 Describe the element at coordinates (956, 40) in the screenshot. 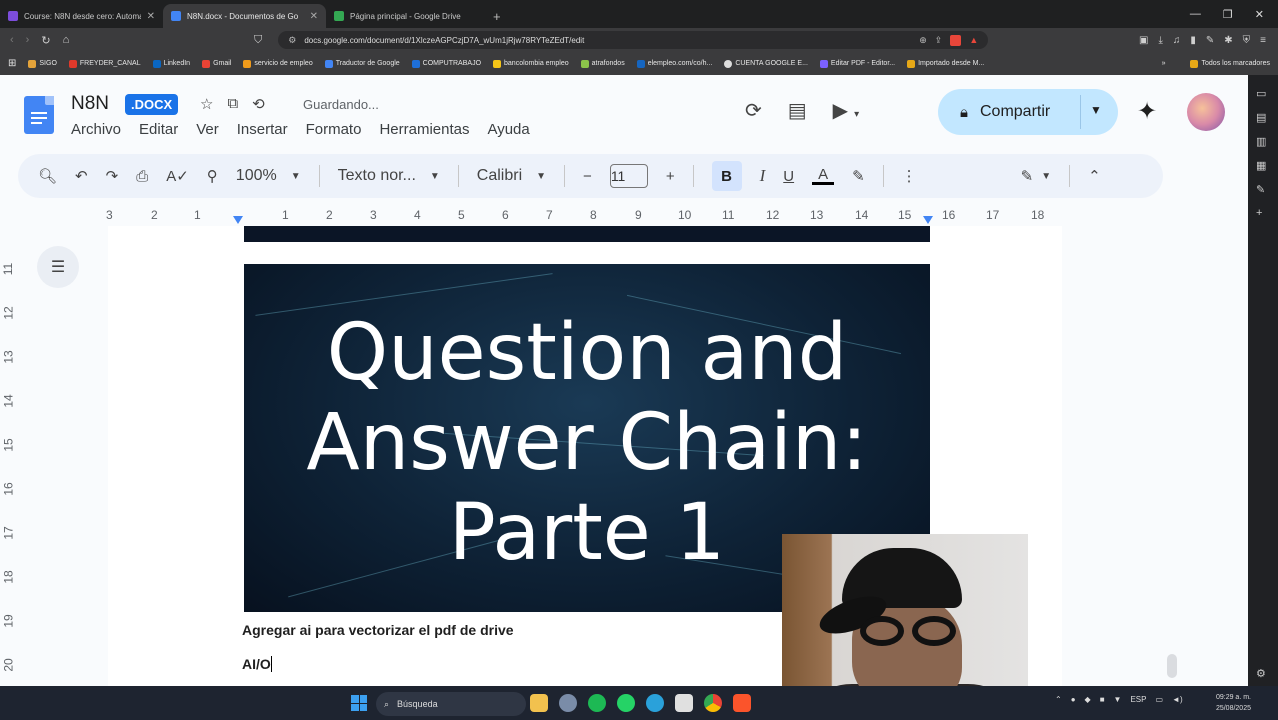

I see `brave-shield-icon` at that location.